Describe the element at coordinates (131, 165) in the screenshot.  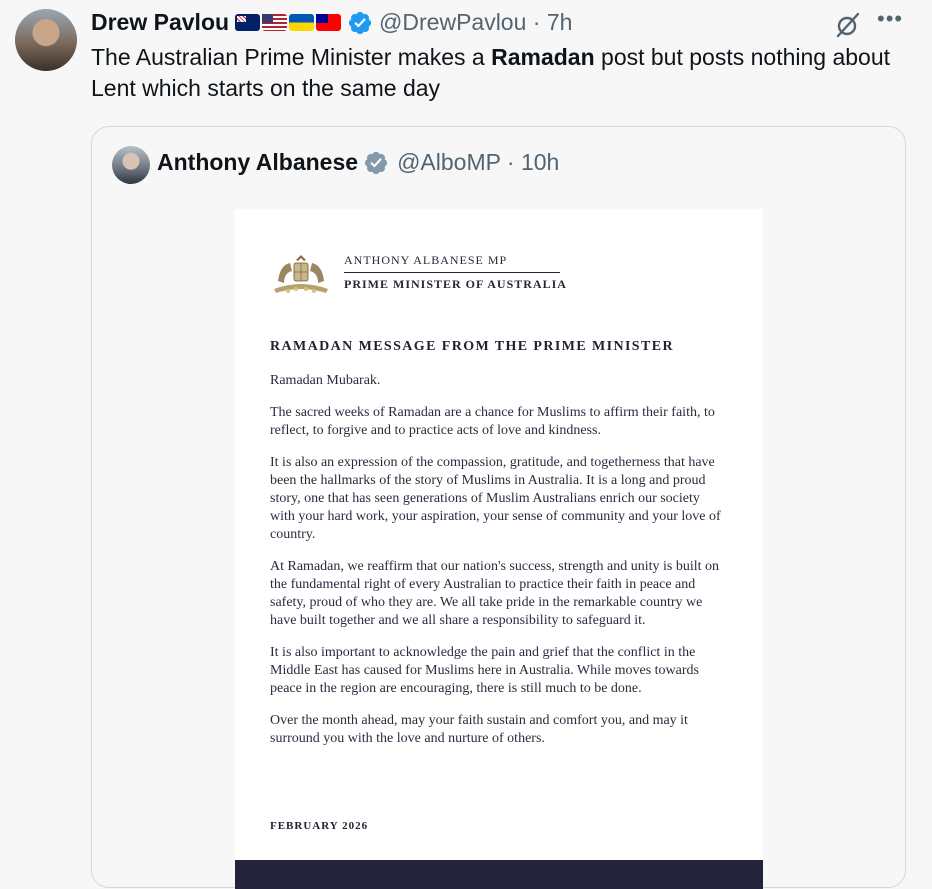
I see `quoted-avatar` at that location.